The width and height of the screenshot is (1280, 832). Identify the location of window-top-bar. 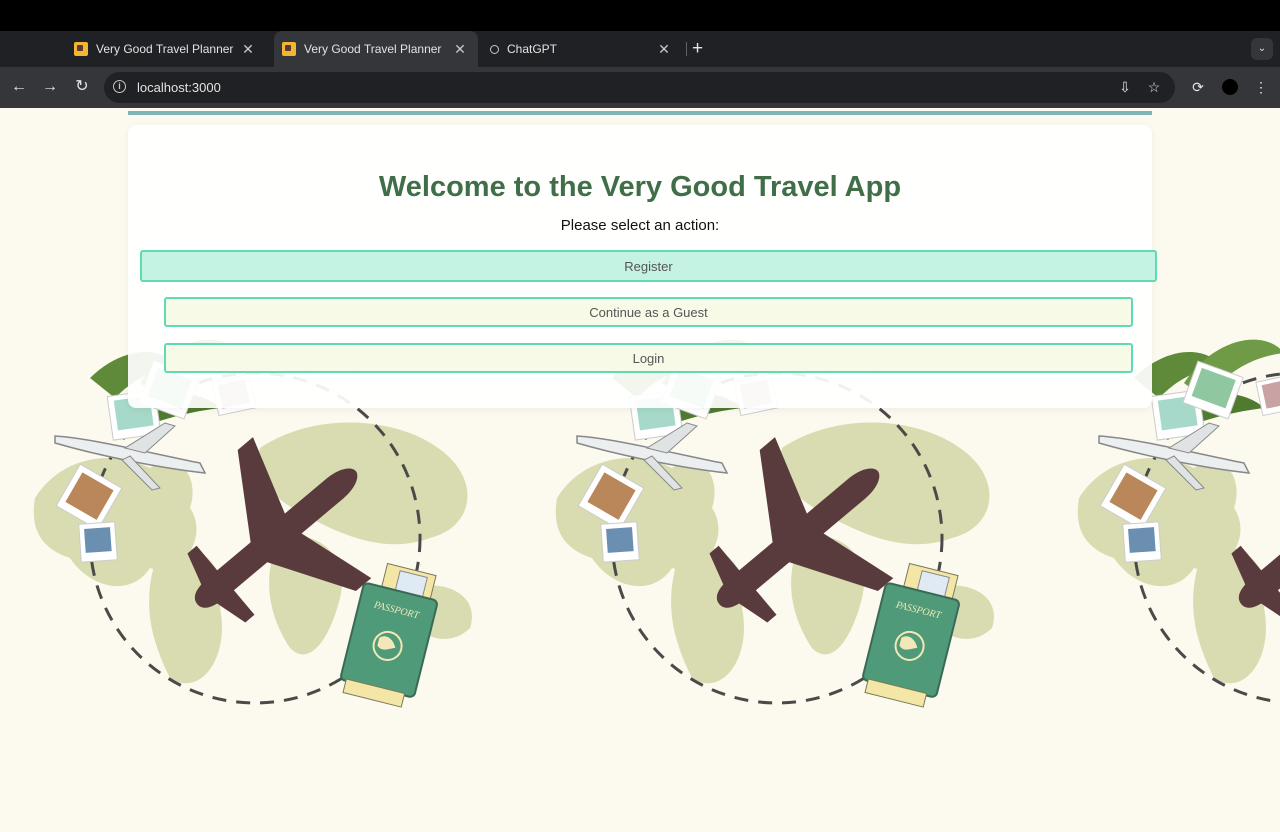
(640, 15).